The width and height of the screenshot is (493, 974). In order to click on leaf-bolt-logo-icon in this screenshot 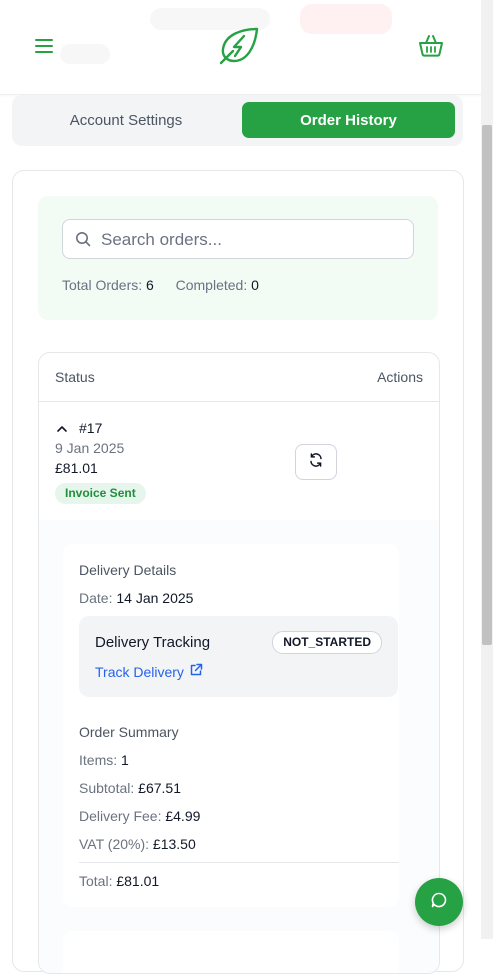, I will do `click(239, 46)`.